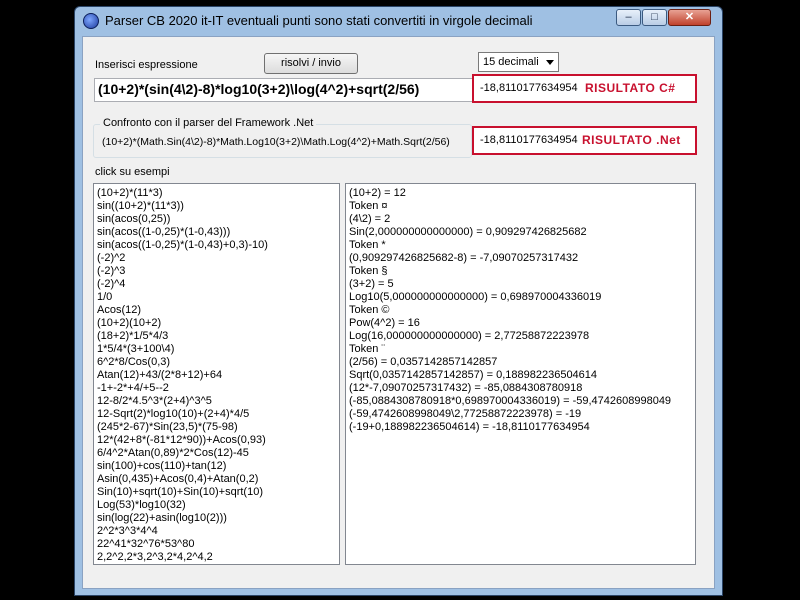 The width and height of the screenshot is (800, 600). I want to click on example-item: 12*(42+8*(-81*12*90))+Acos(0,93), so click(216, 440).